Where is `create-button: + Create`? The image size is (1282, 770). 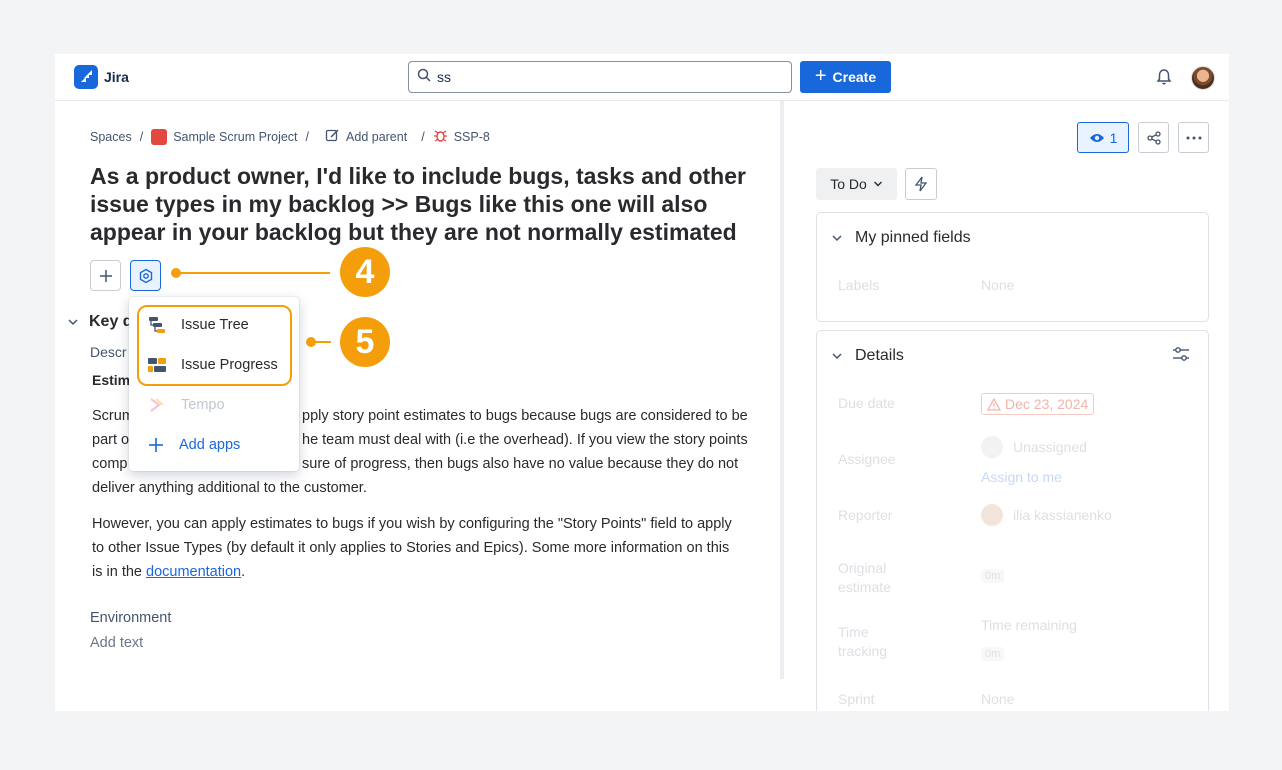 create-button: + Create is located at coordinates (845, 77).